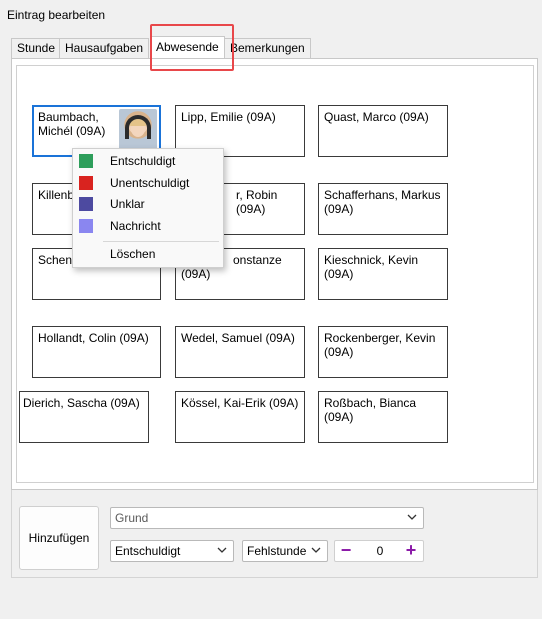  I want to click on student-card: Kieschnick, Kevin (09A), so click(383, 274).